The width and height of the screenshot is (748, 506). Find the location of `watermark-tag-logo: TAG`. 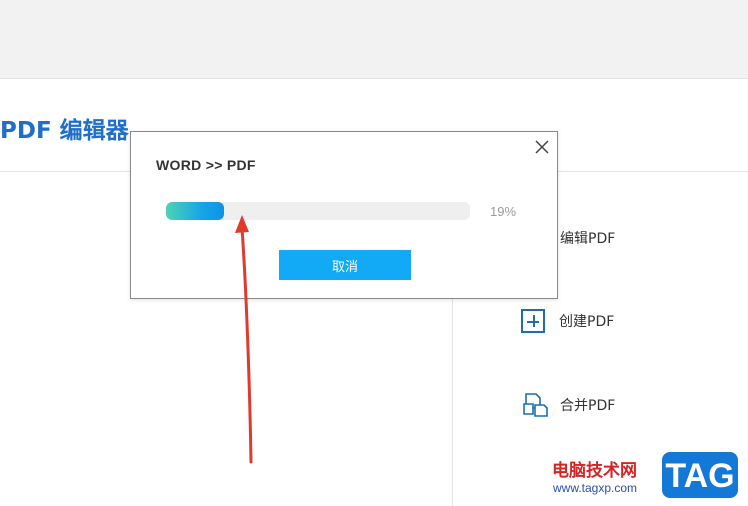

watermark-tag-logo: TAG is located at coordinates (700, 475).